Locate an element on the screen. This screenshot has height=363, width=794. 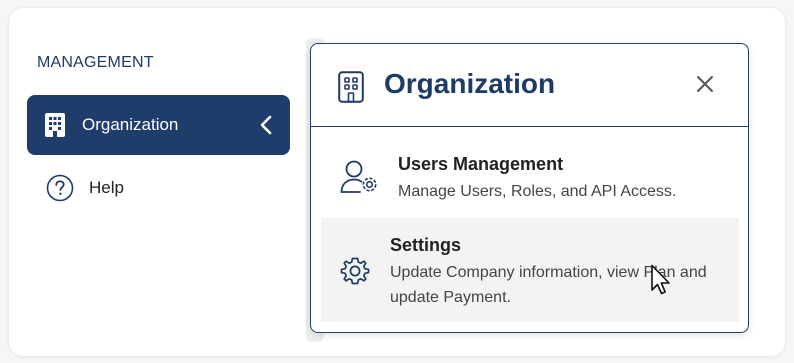
gear-icon is located at coordinates (355, 271).